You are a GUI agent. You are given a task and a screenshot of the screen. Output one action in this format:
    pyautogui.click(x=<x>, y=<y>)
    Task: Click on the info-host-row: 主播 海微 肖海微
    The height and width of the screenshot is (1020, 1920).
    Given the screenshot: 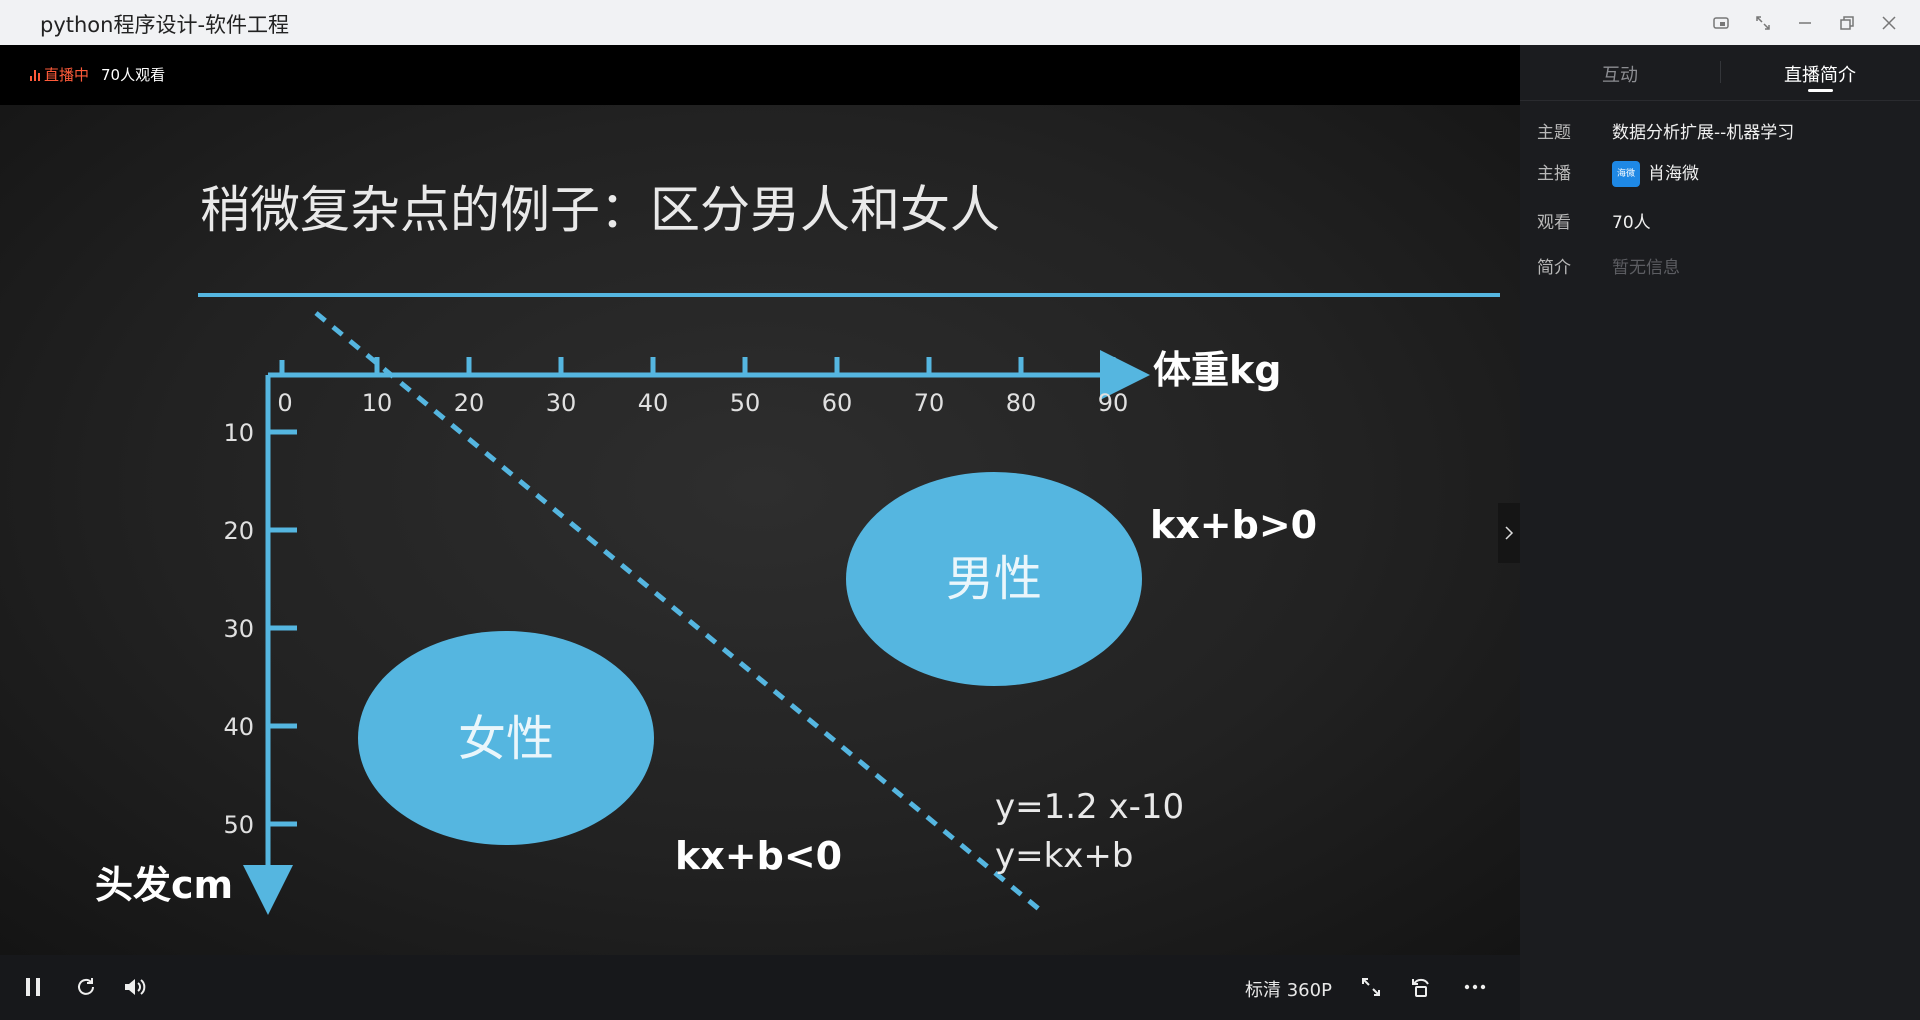 What is the action you would take?
    pyautogui.click(x=1618, y=173)
    